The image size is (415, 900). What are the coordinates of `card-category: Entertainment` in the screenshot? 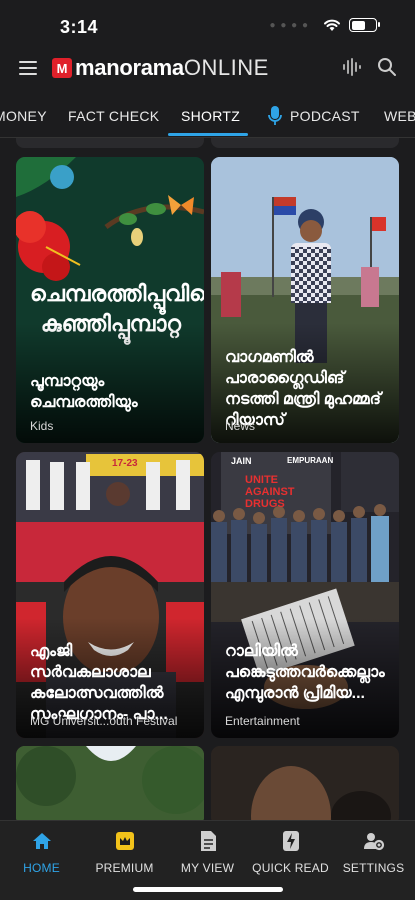 It's located at (262, 721).